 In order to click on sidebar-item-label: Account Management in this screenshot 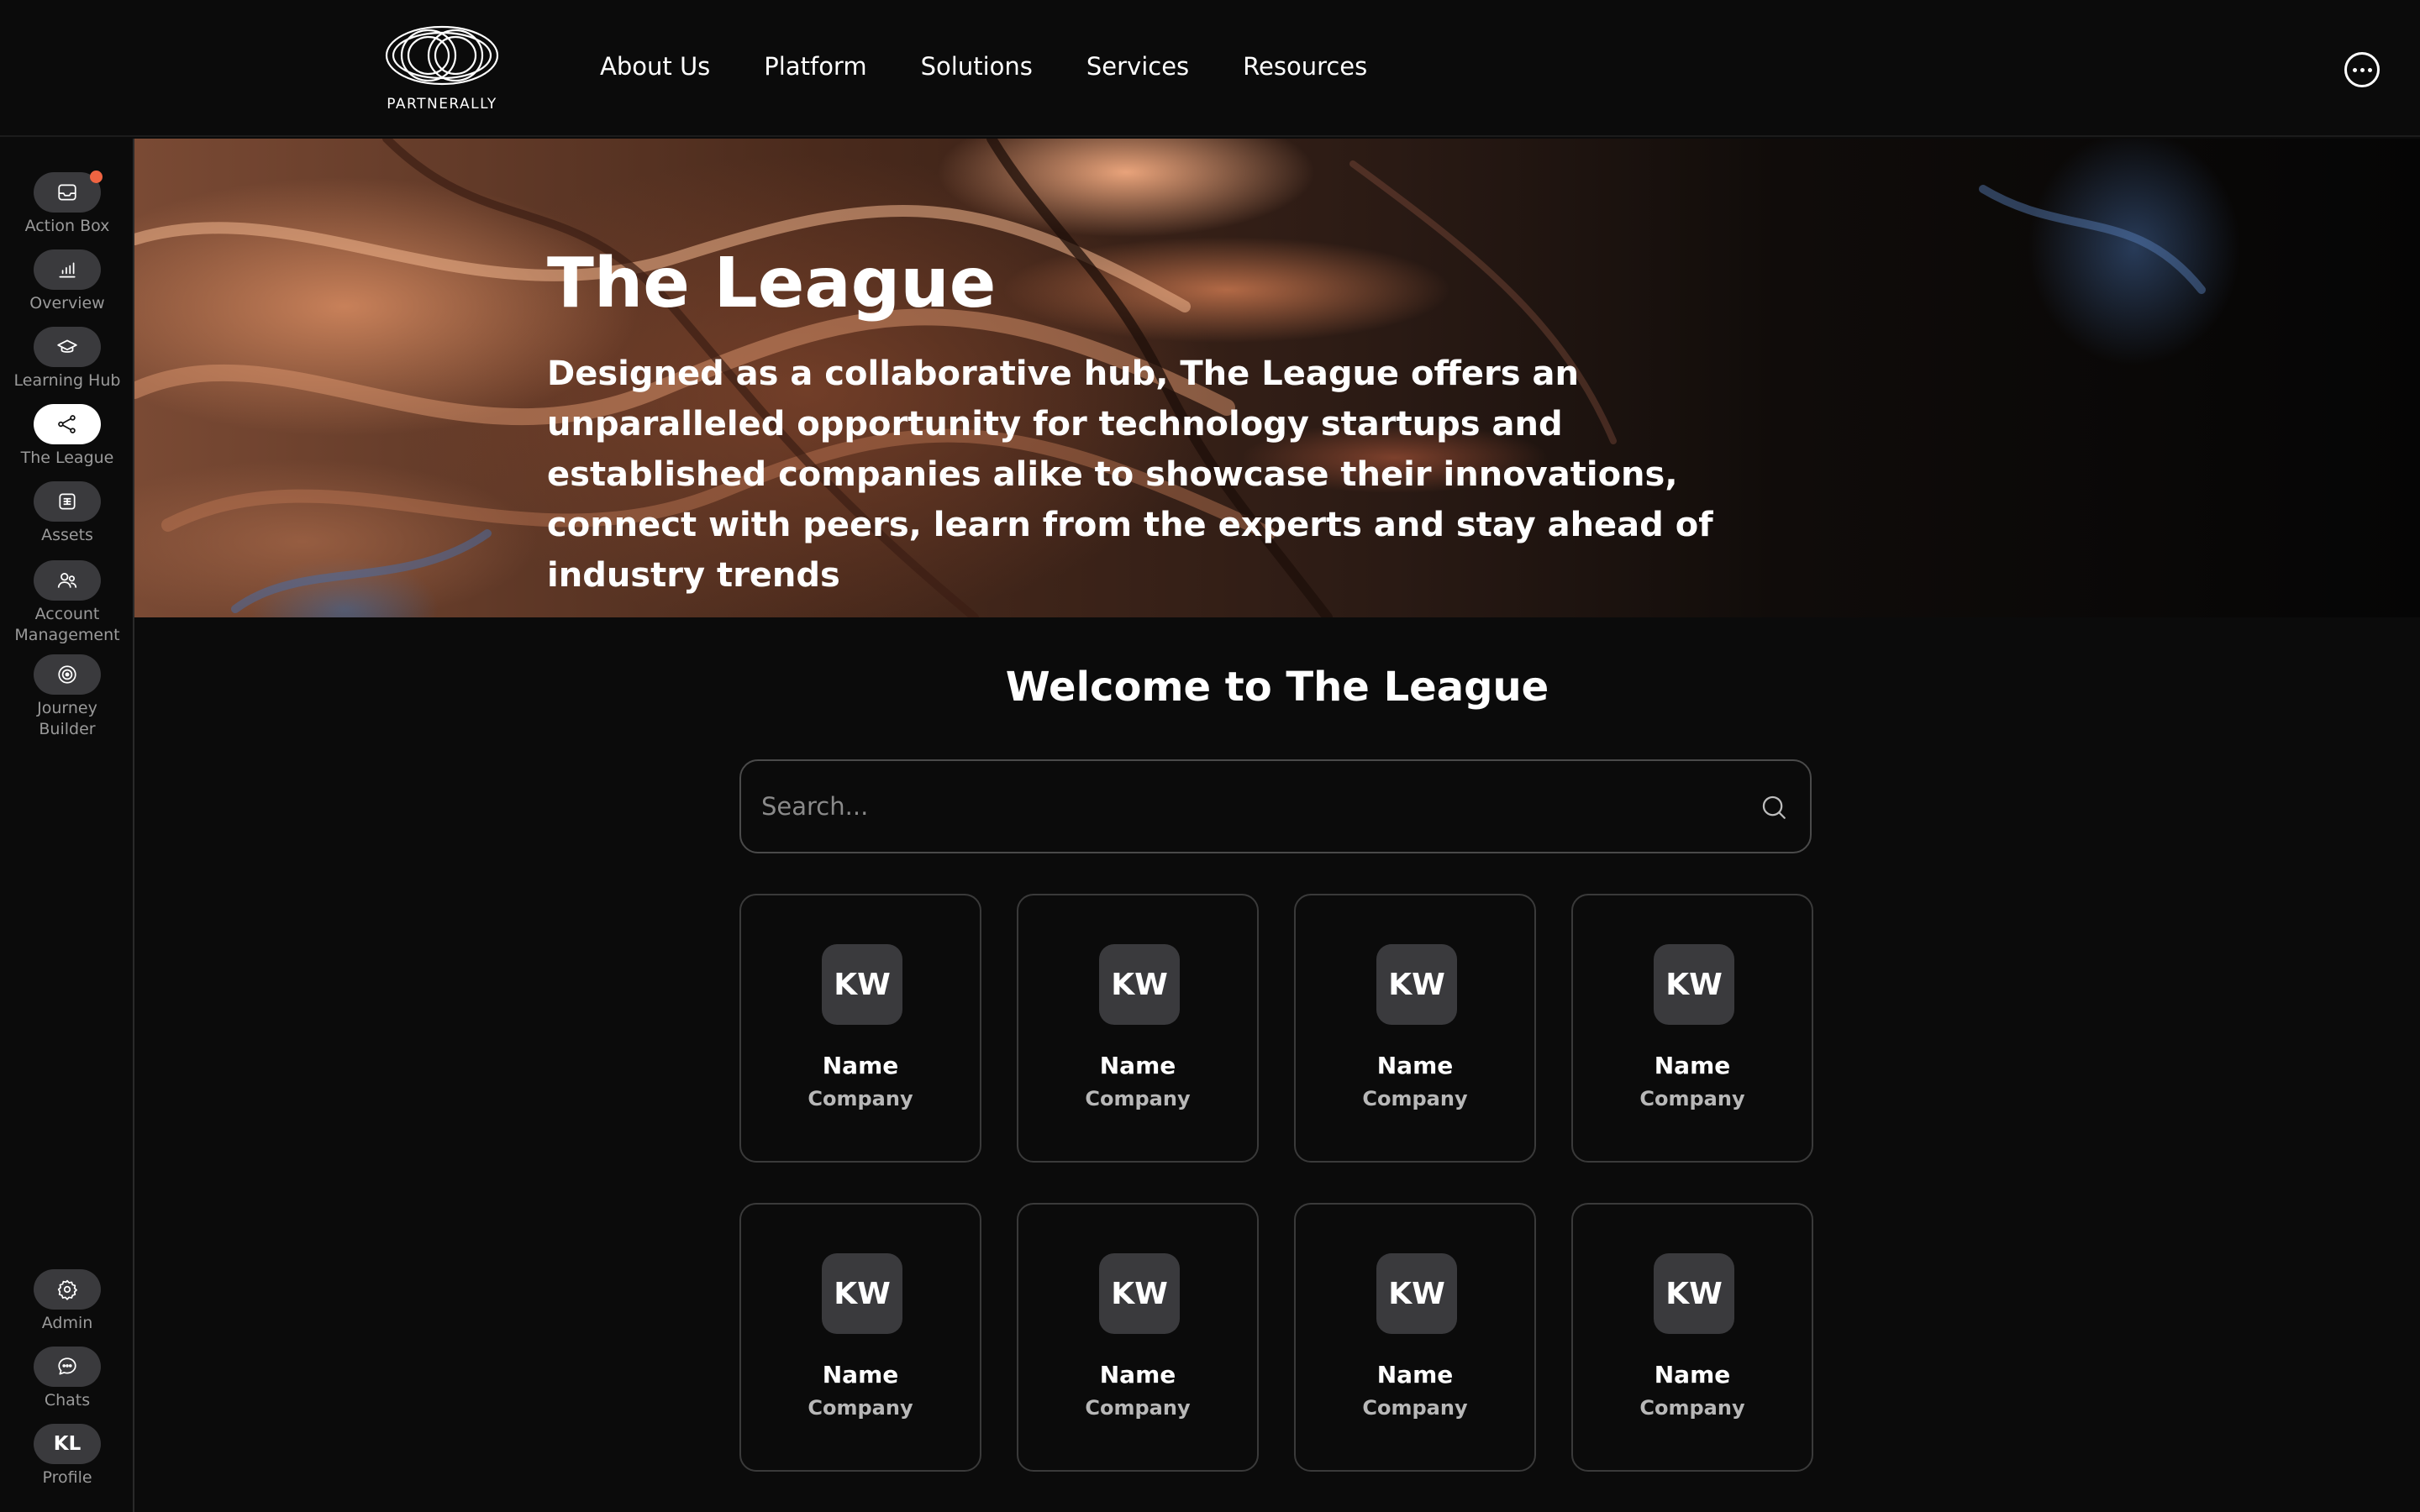, I will do `click(67, 624)`.